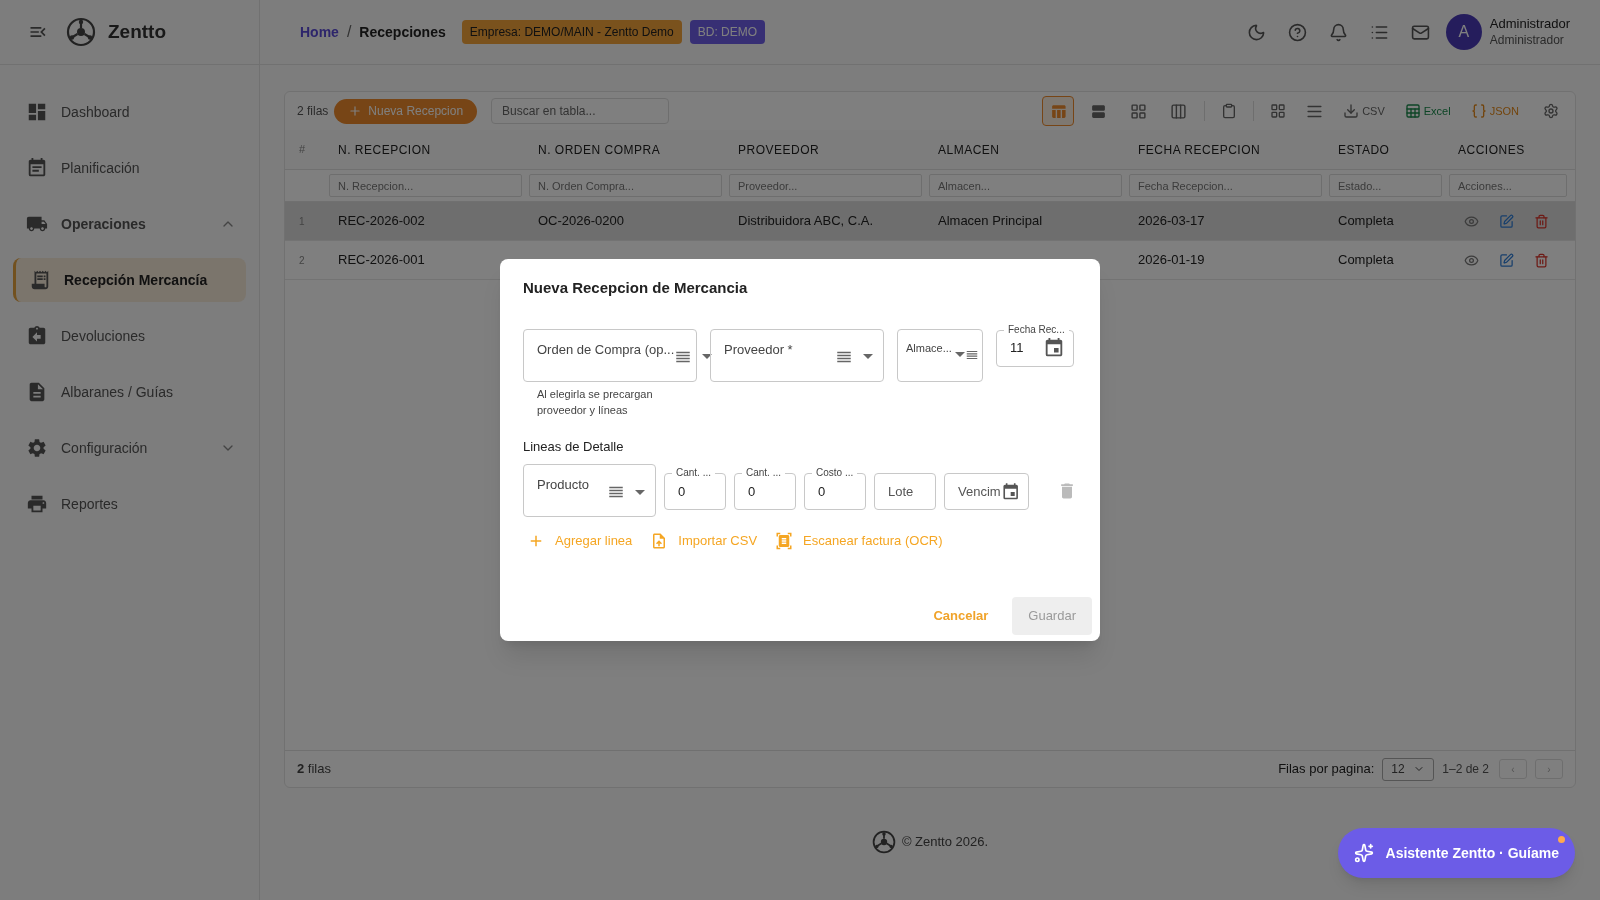 This screenshot has height=900, width=1600. Describe the element at coordinates (129, 392) in the screenshot. I see `sidebar-item: Albaranes / Guías` at that location.